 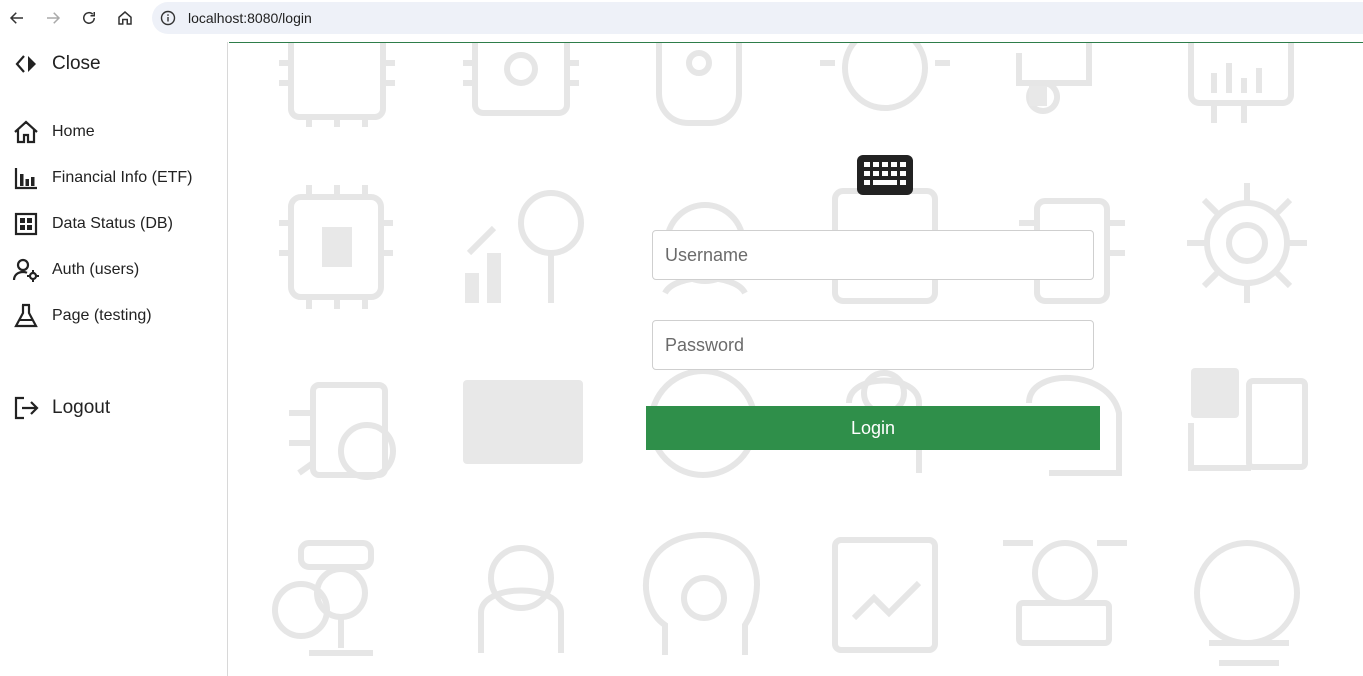 I want to click on browser-toolbar: localhost:8080/login, so click(x=681, y=18).